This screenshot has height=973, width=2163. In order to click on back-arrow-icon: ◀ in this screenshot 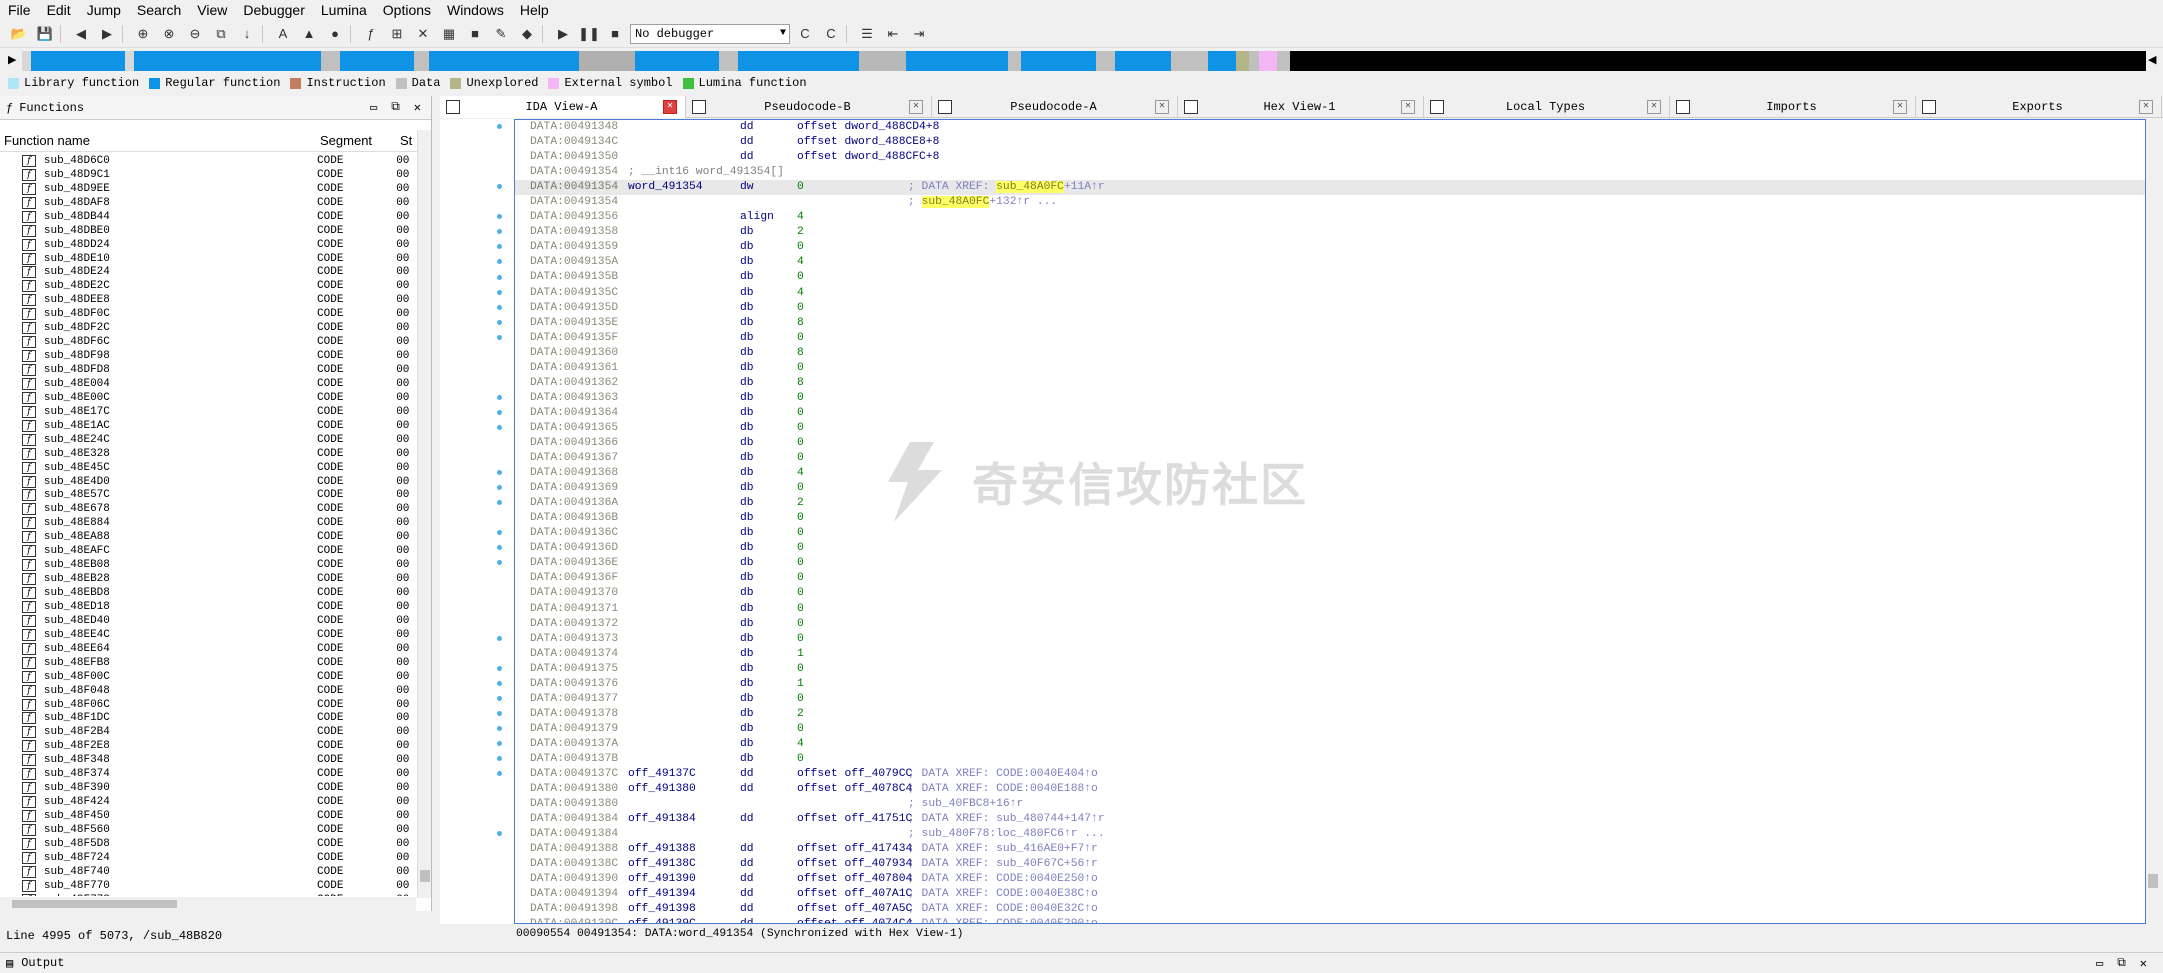, I will do `click(81, 34)`.